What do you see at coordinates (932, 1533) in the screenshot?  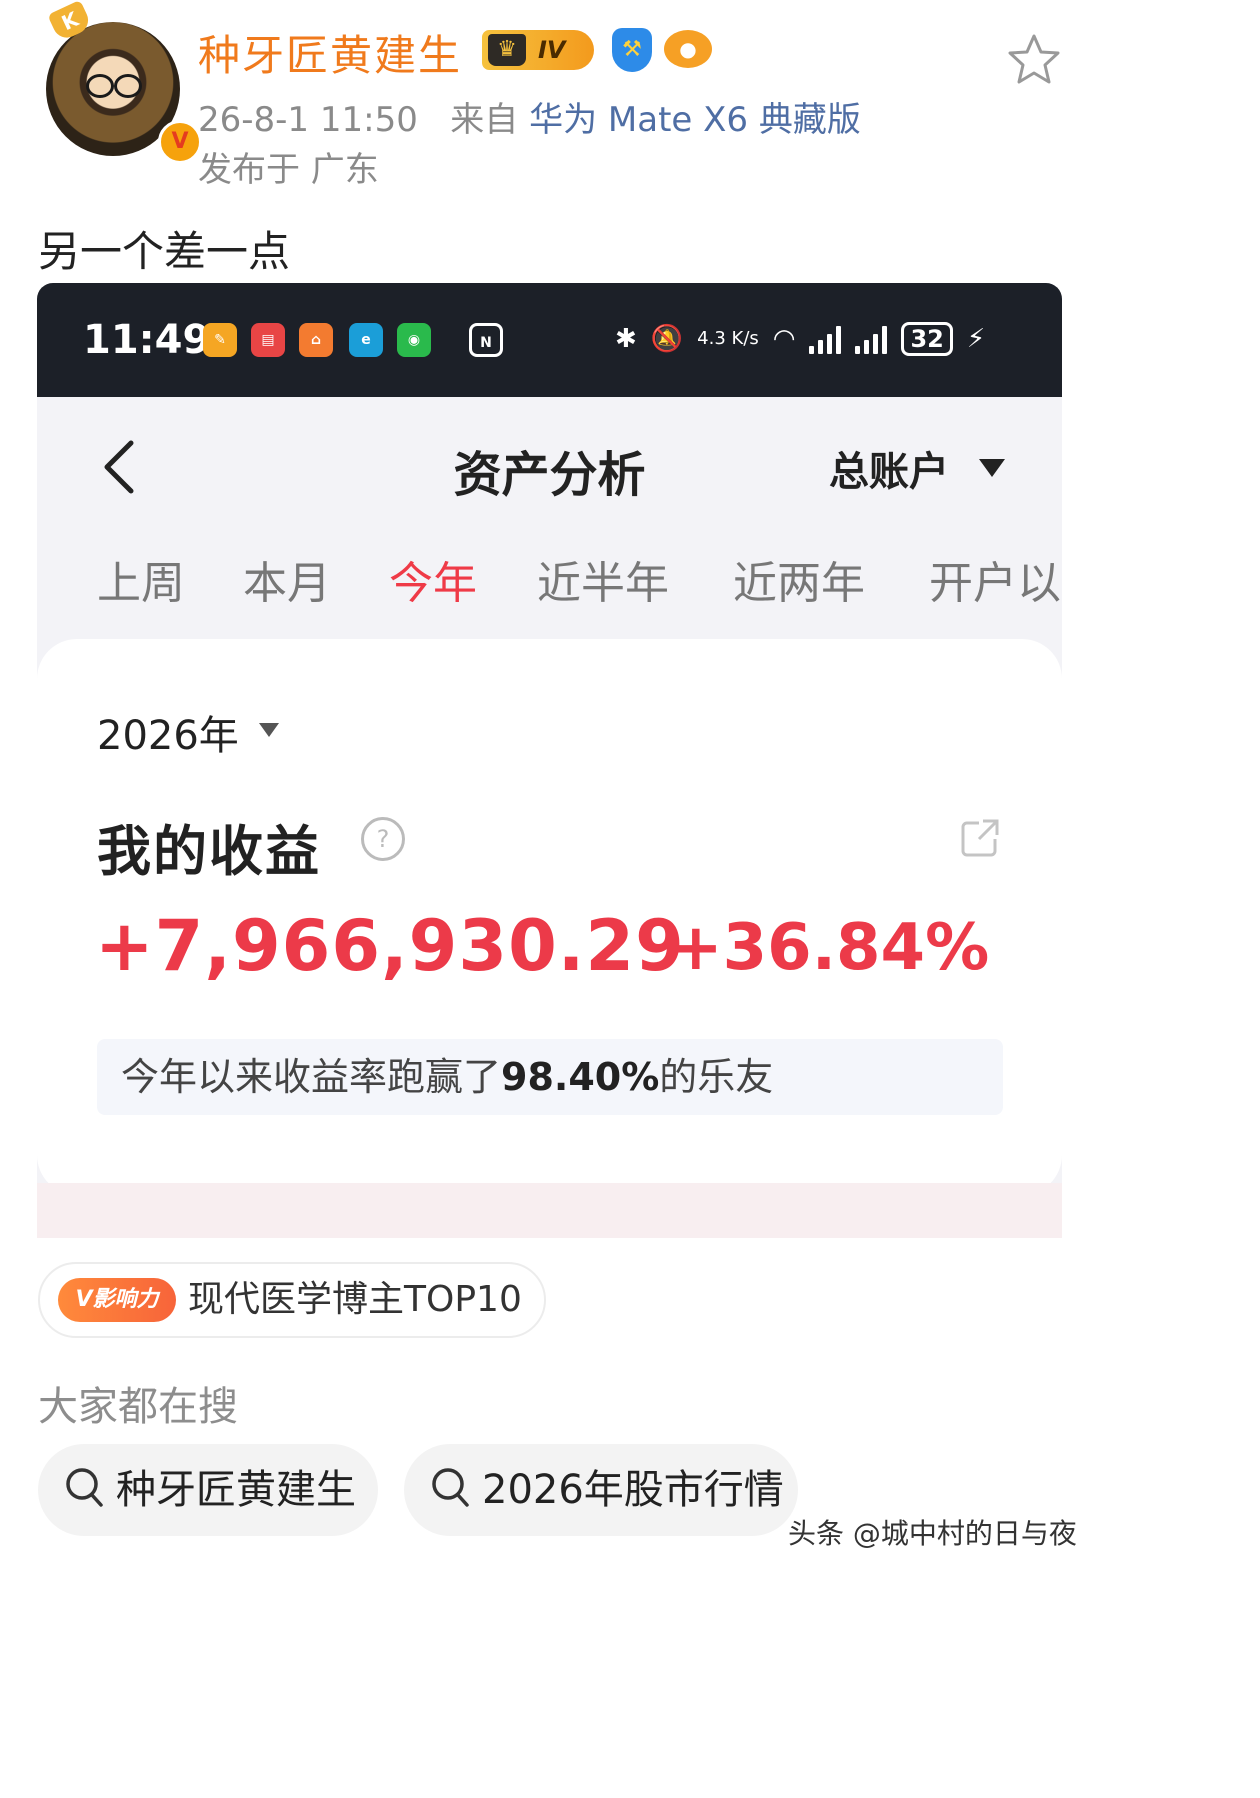 I see `watermark: 头条 @城中村的日与夜` at bounding box center [932, 1533].